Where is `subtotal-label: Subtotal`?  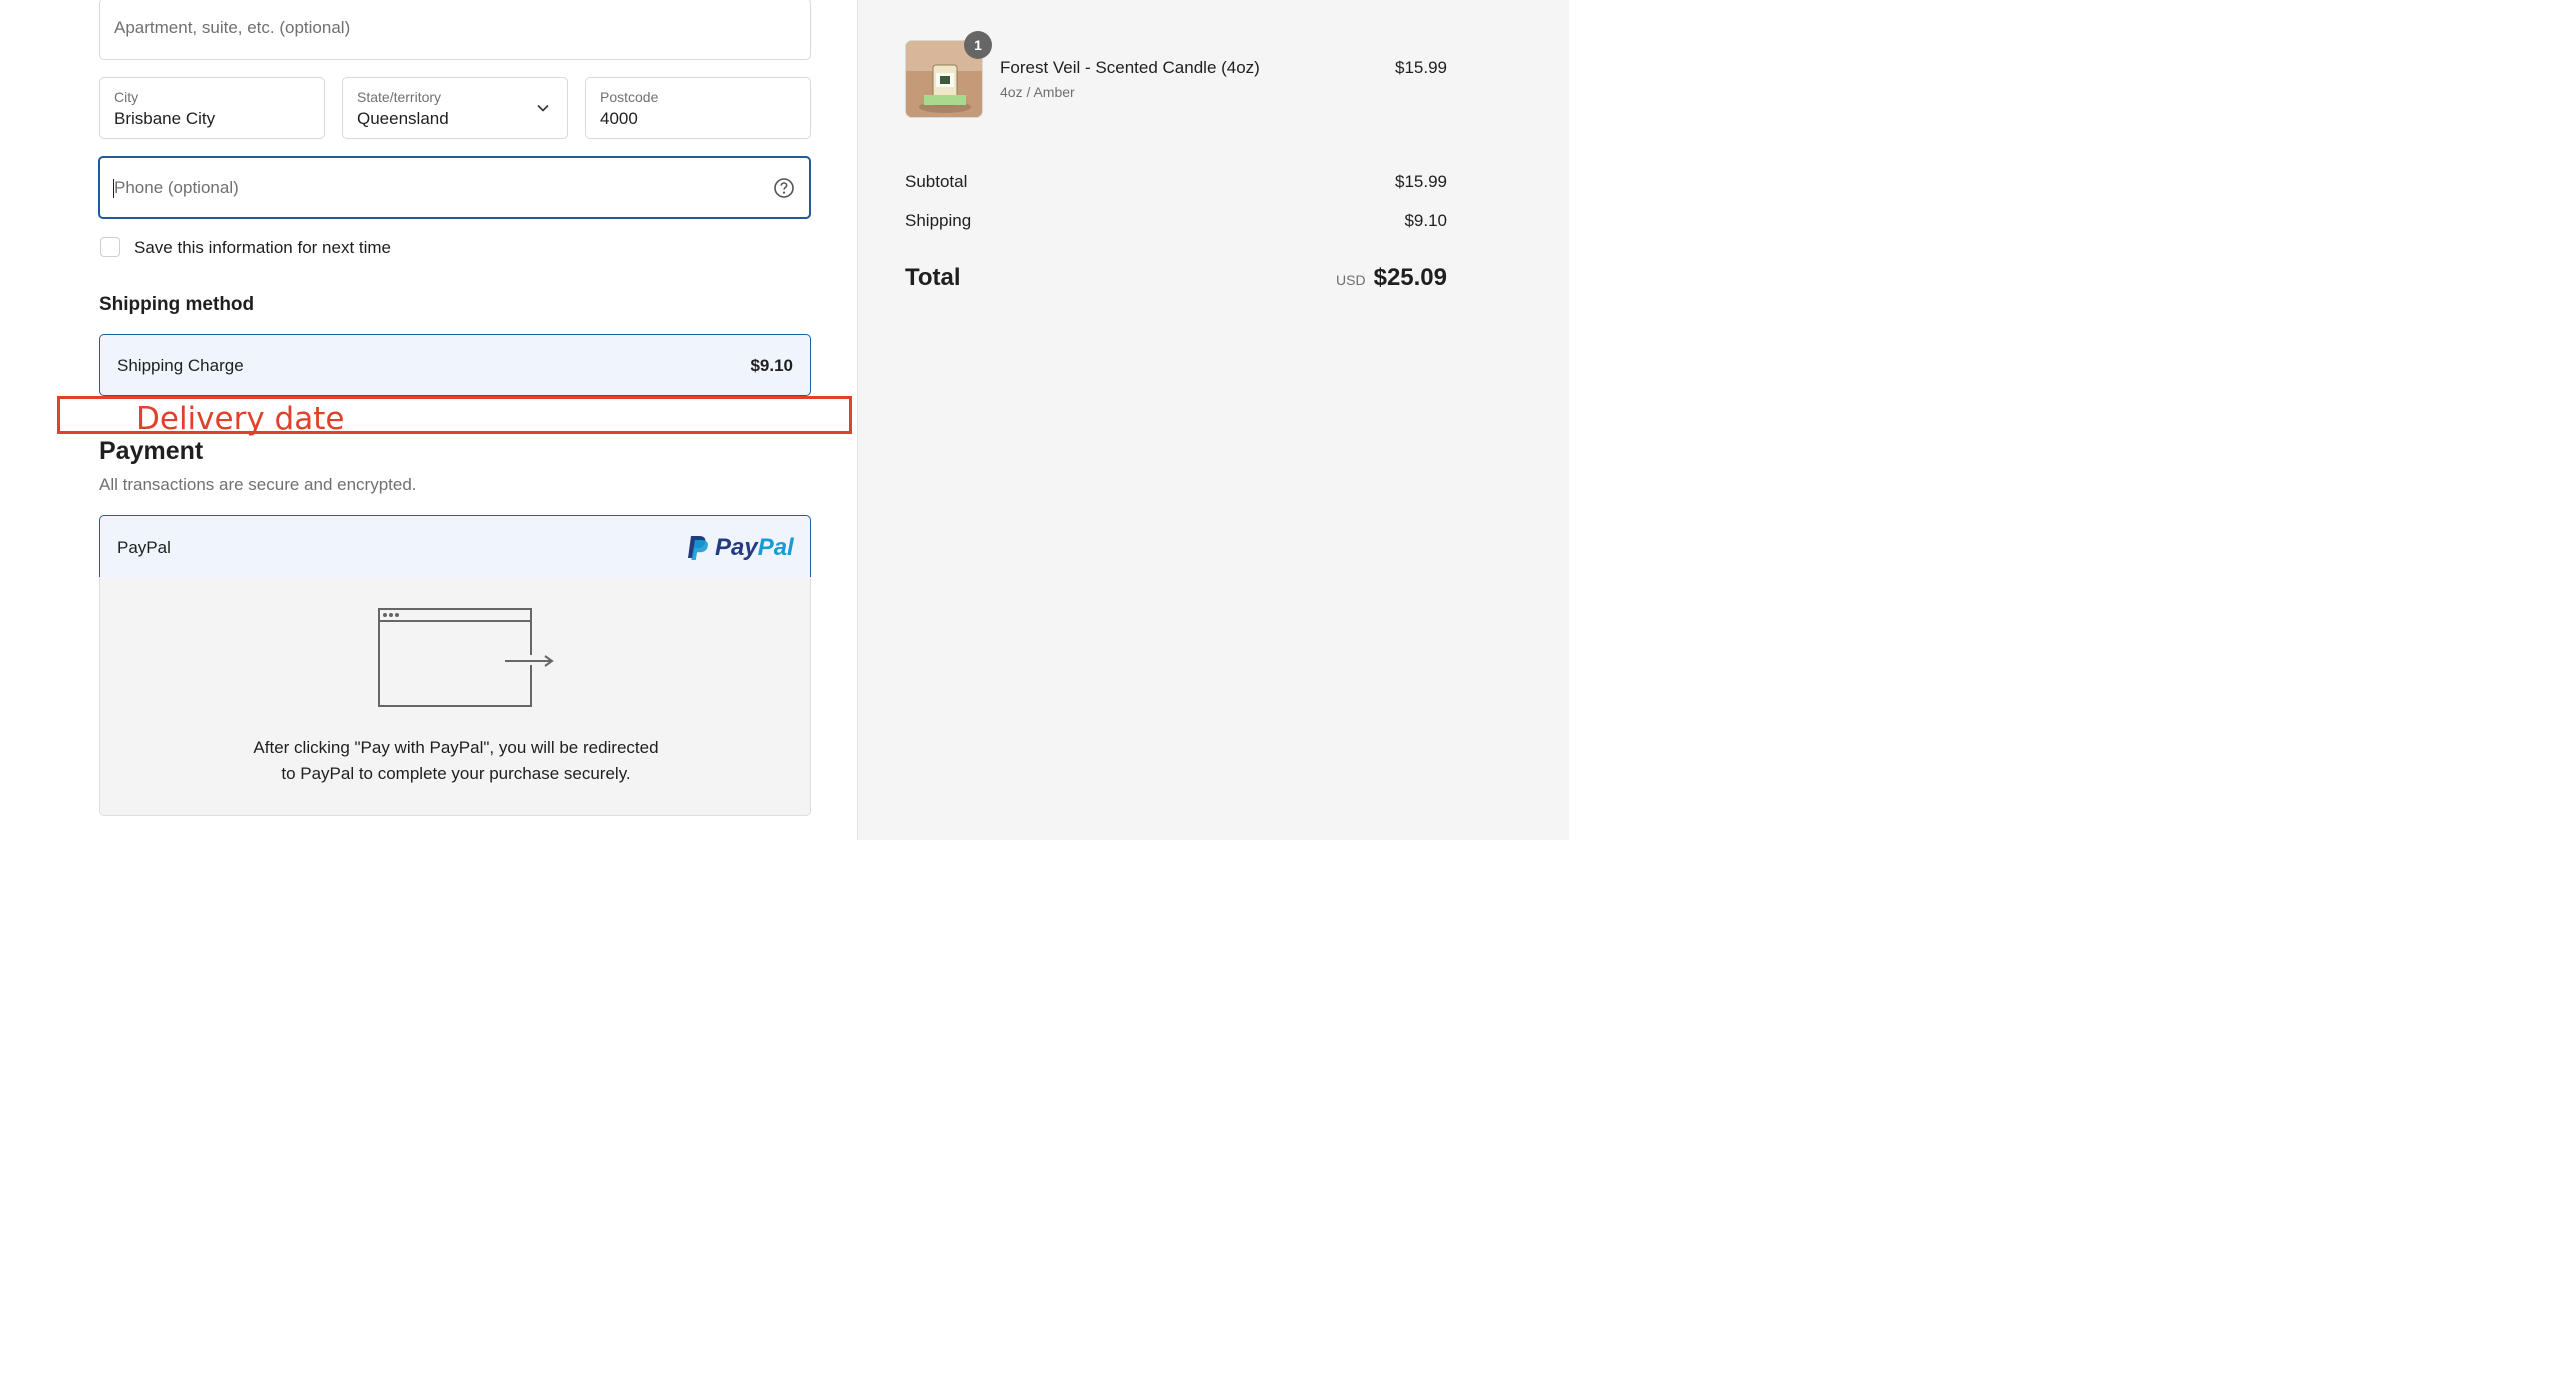 subtotal-label: Subtotal is located at coordinates (936, 181).